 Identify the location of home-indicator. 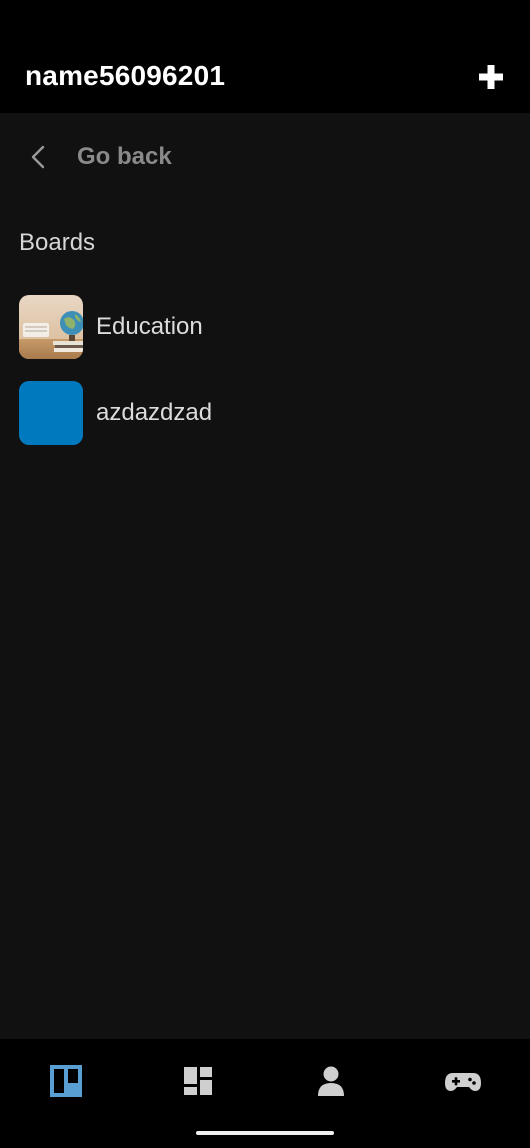
(265, 1133).